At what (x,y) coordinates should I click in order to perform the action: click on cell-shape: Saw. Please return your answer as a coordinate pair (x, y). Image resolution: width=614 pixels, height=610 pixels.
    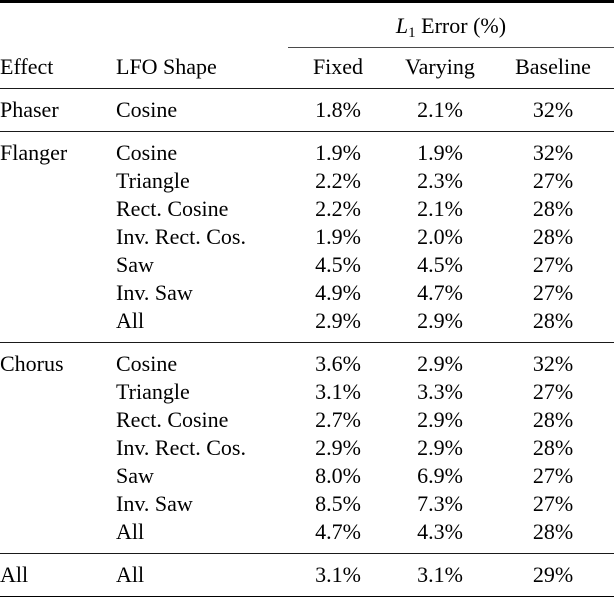
    Looking at the image, I should click on (135, 476).